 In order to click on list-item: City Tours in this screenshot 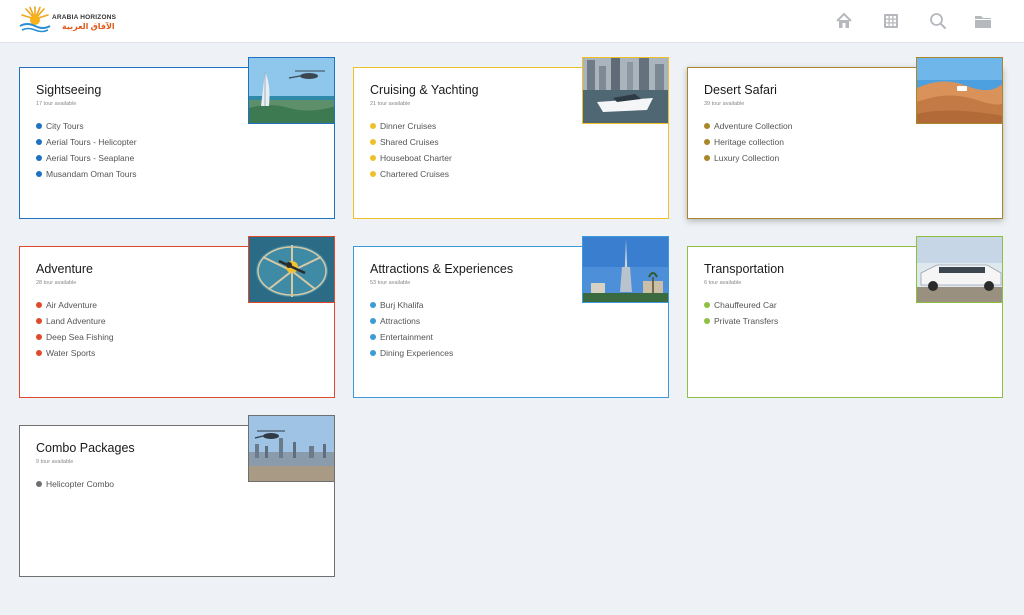, I will do `click(86, 126)`.